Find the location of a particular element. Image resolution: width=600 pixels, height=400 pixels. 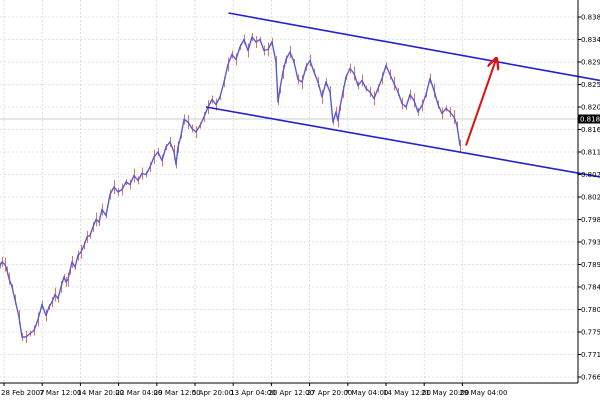

current-price-label: 0.8181 is located at coordinates (590, 120).